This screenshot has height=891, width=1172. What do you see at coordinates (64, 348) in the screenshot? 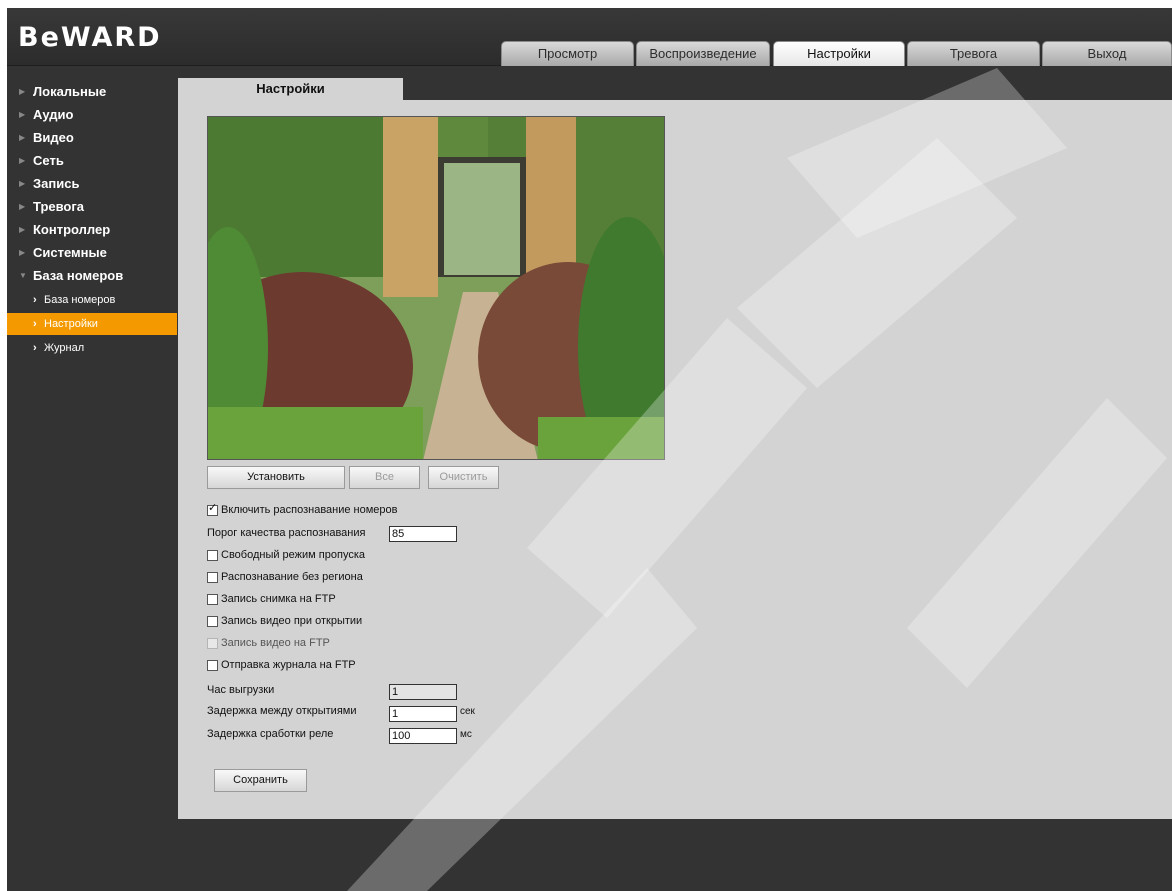
I see `sidebar-subitem-label: Журнал` at bounding box center [64, 348].